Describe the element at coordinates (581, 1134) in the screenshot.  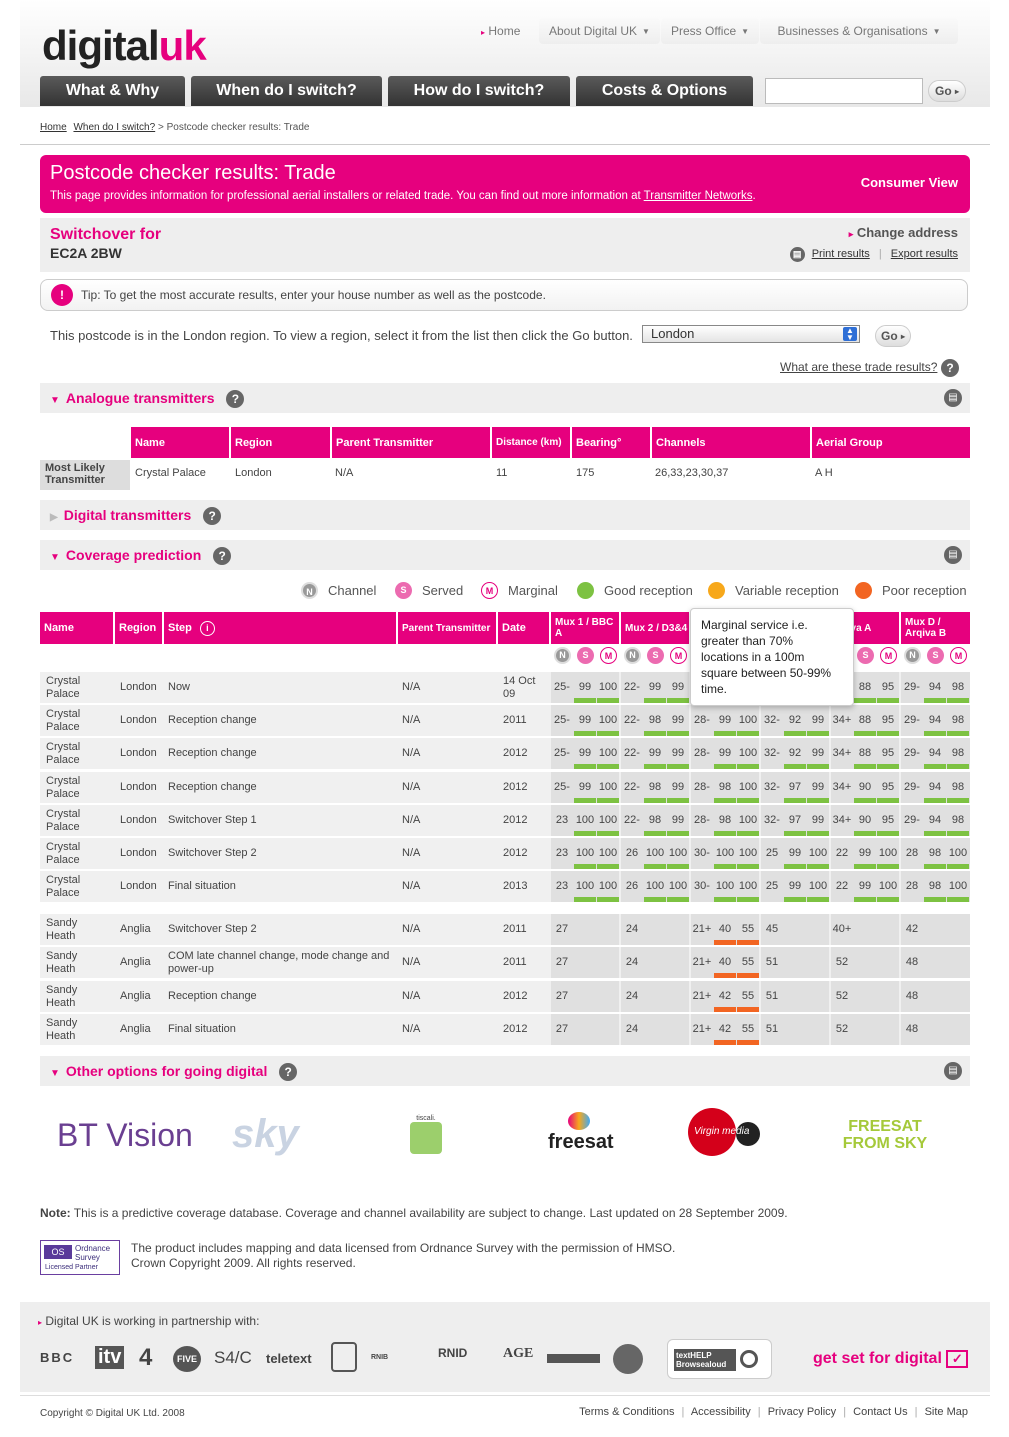
I see `freesat-logo: freesat` at that location.